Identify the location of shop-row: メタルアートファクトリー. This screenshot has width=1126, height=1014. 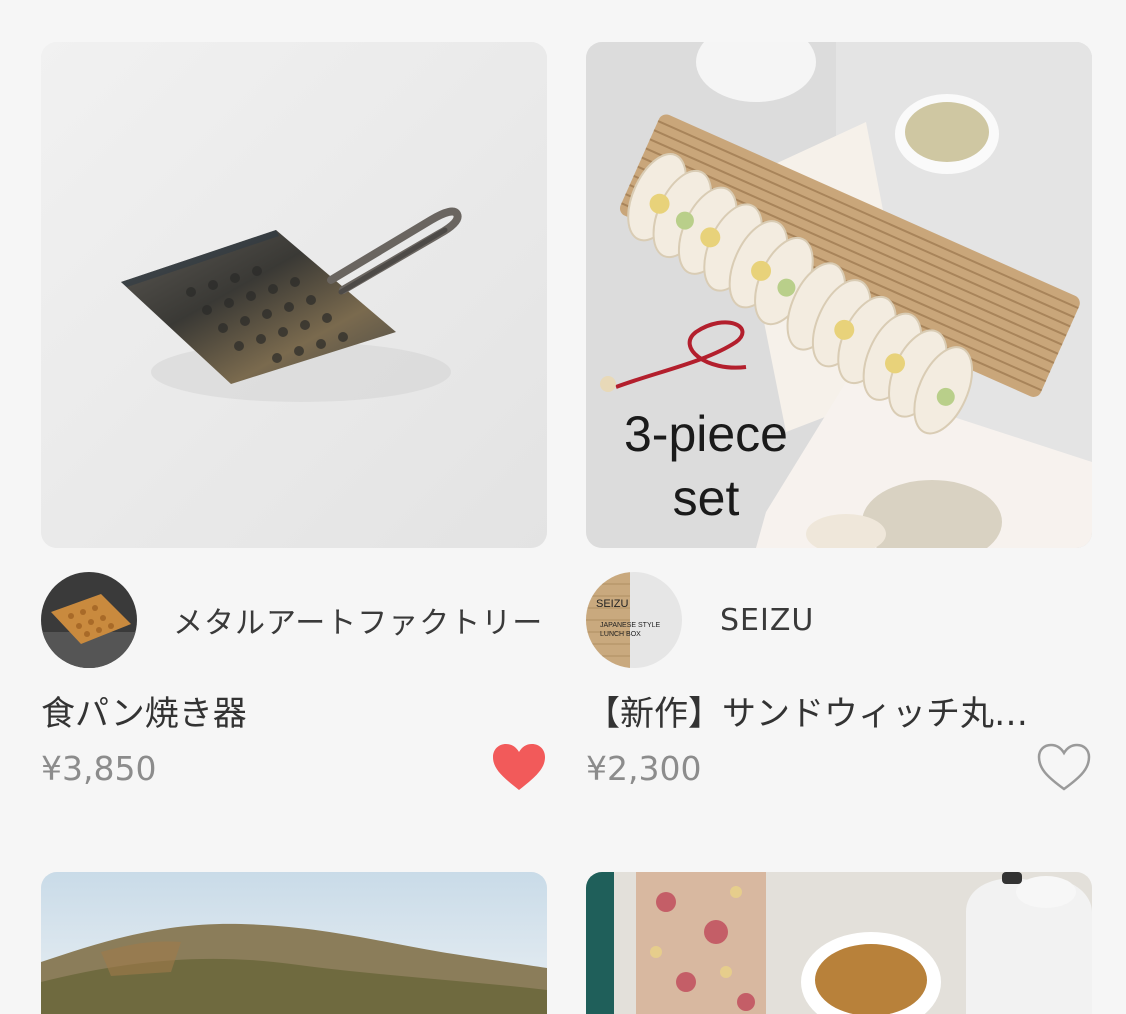
(294, 620).